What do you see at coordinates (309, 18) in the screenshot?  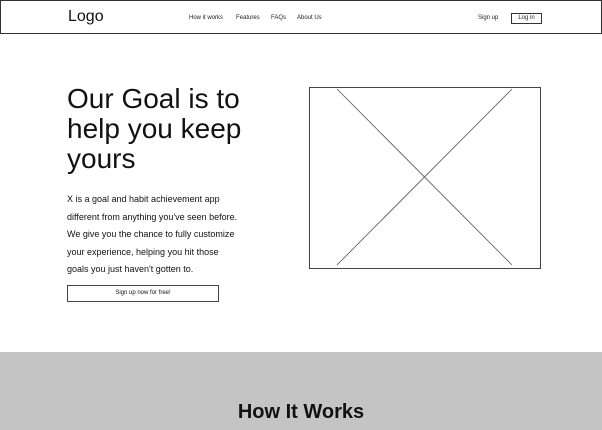 I see `nav-link-about-us: About Us` at bounding box center [309, 18].